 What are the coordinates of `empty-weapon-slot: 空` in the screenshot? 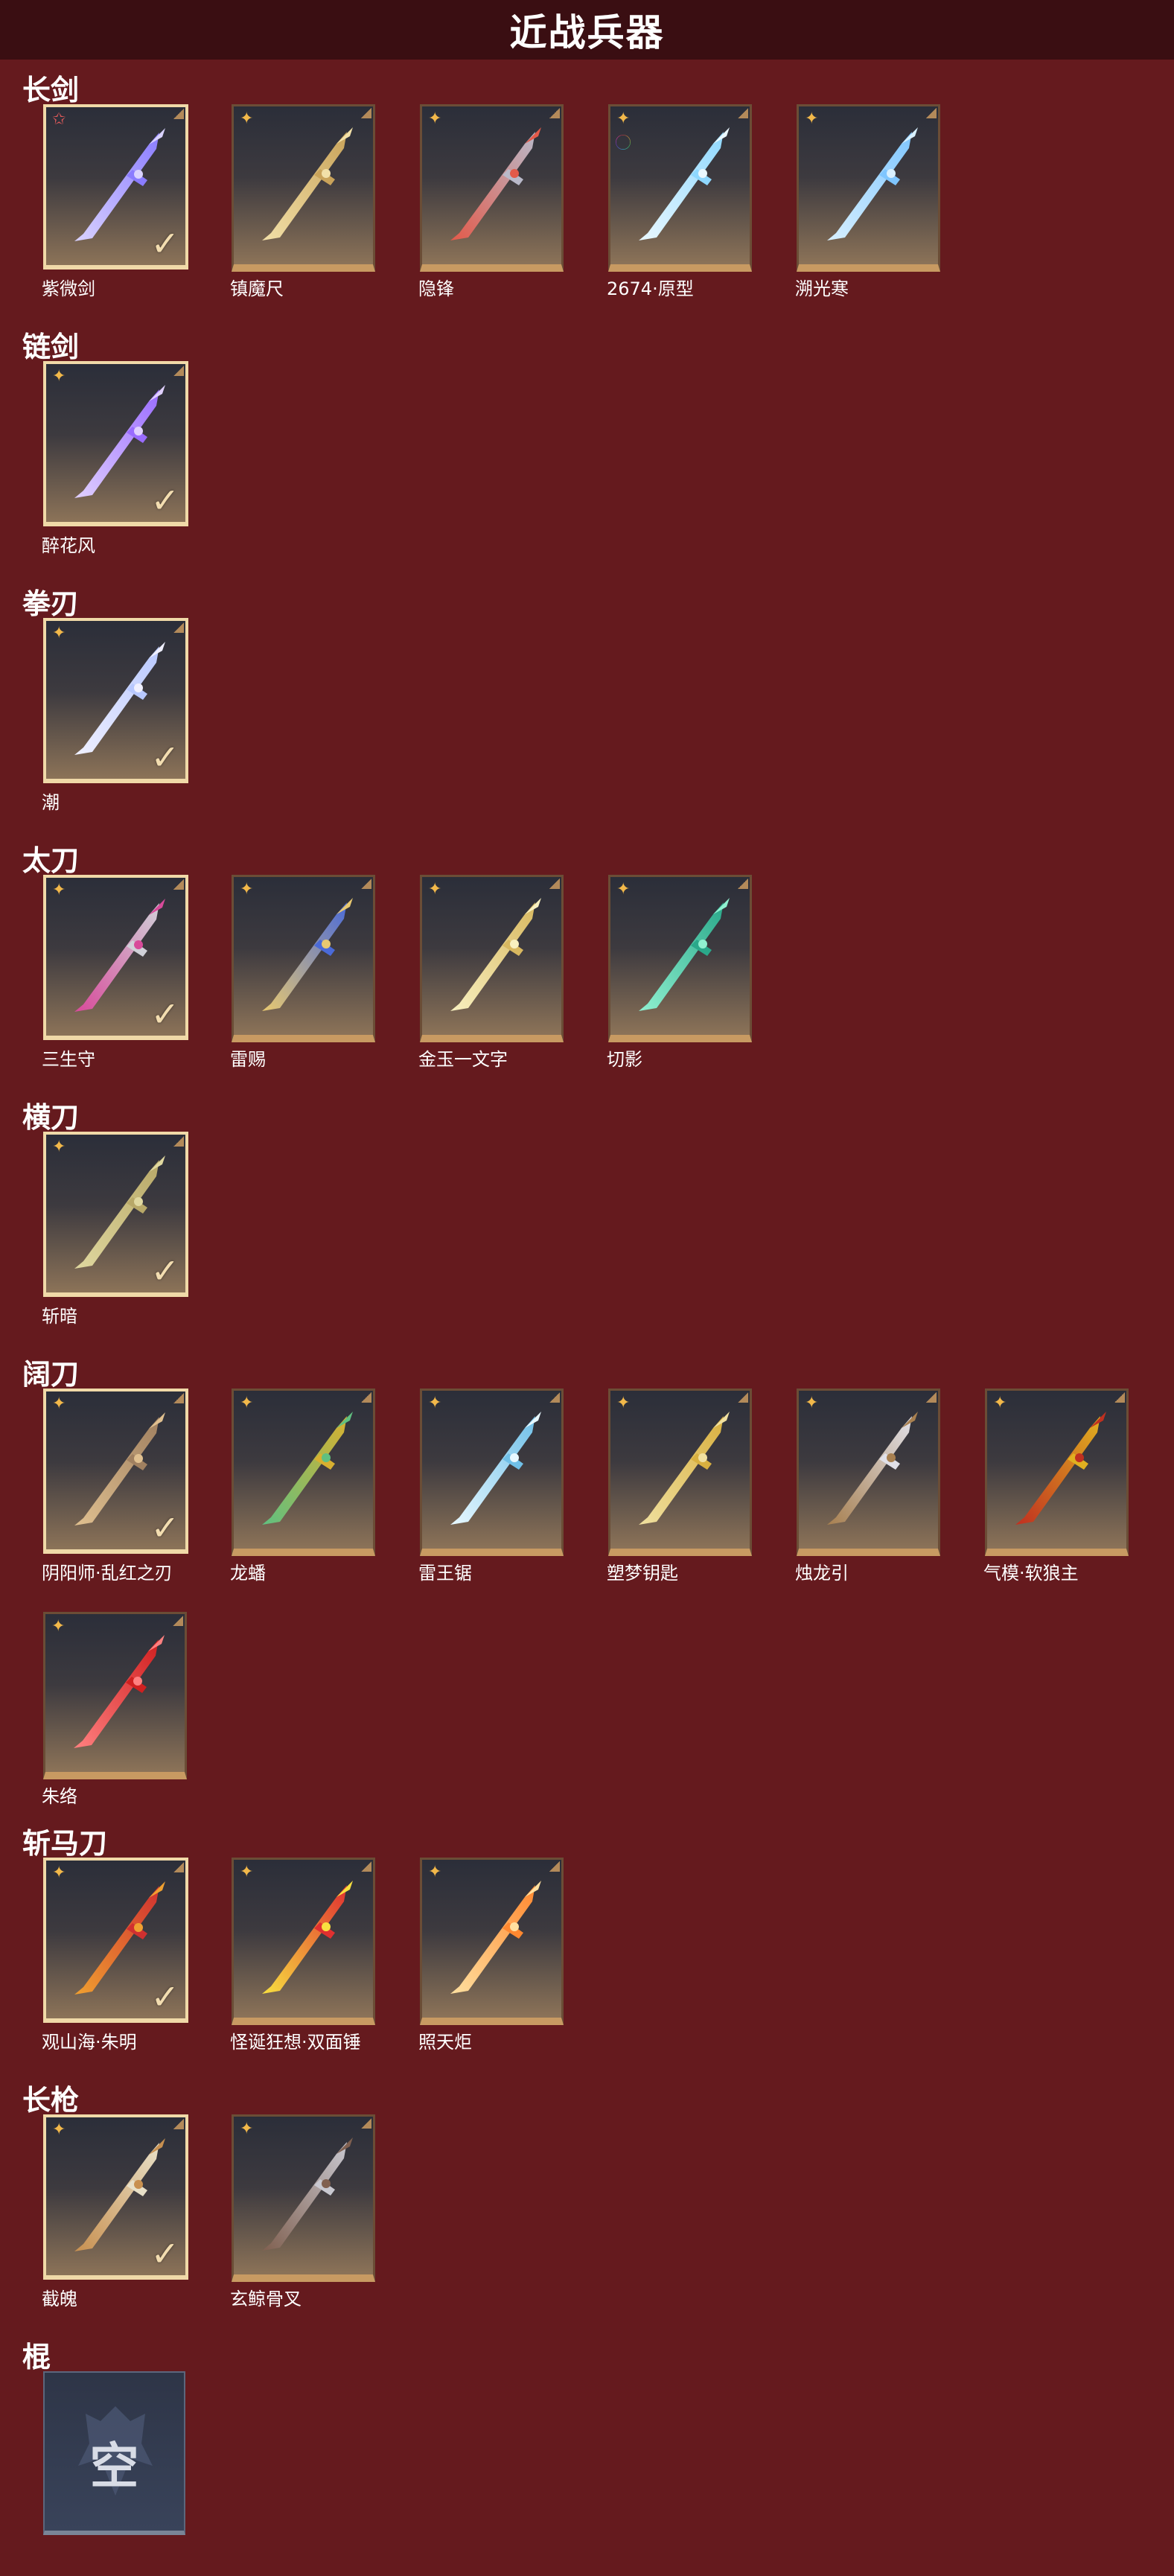 It's located at (115, 2453).